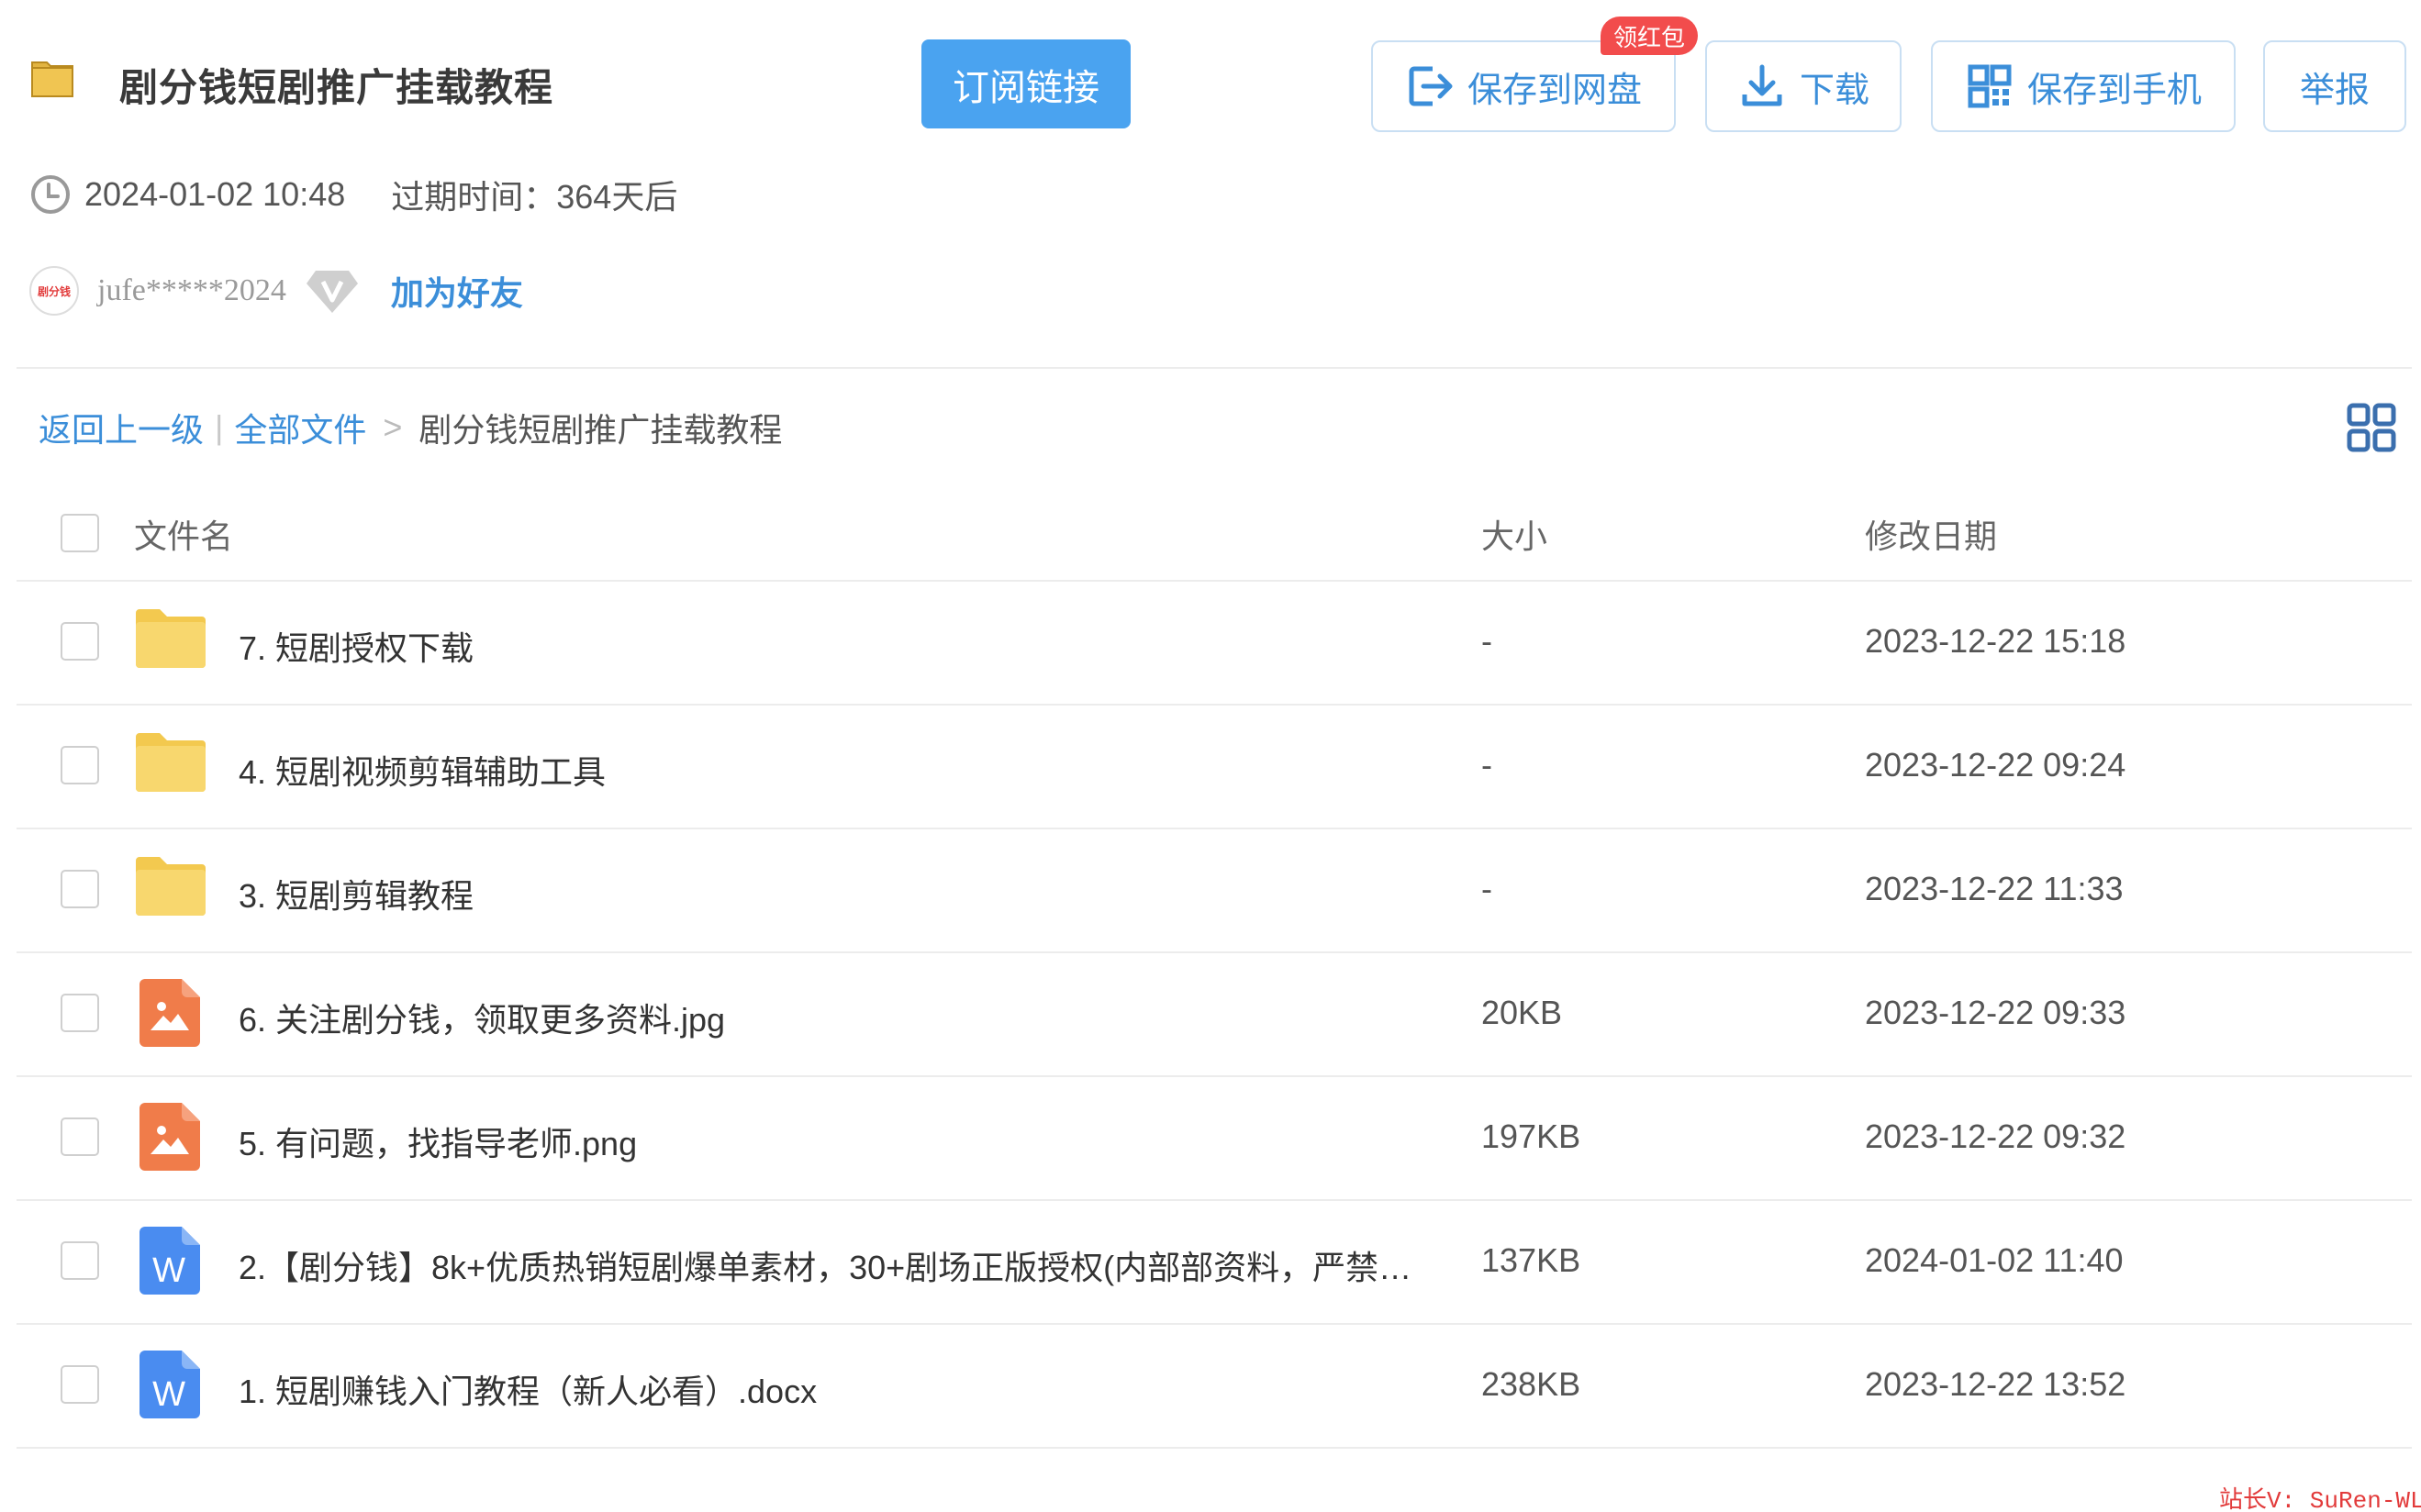  Describe the element at coordinates (1214, 1448) in the screenshot. I see `row-divider` at that location.